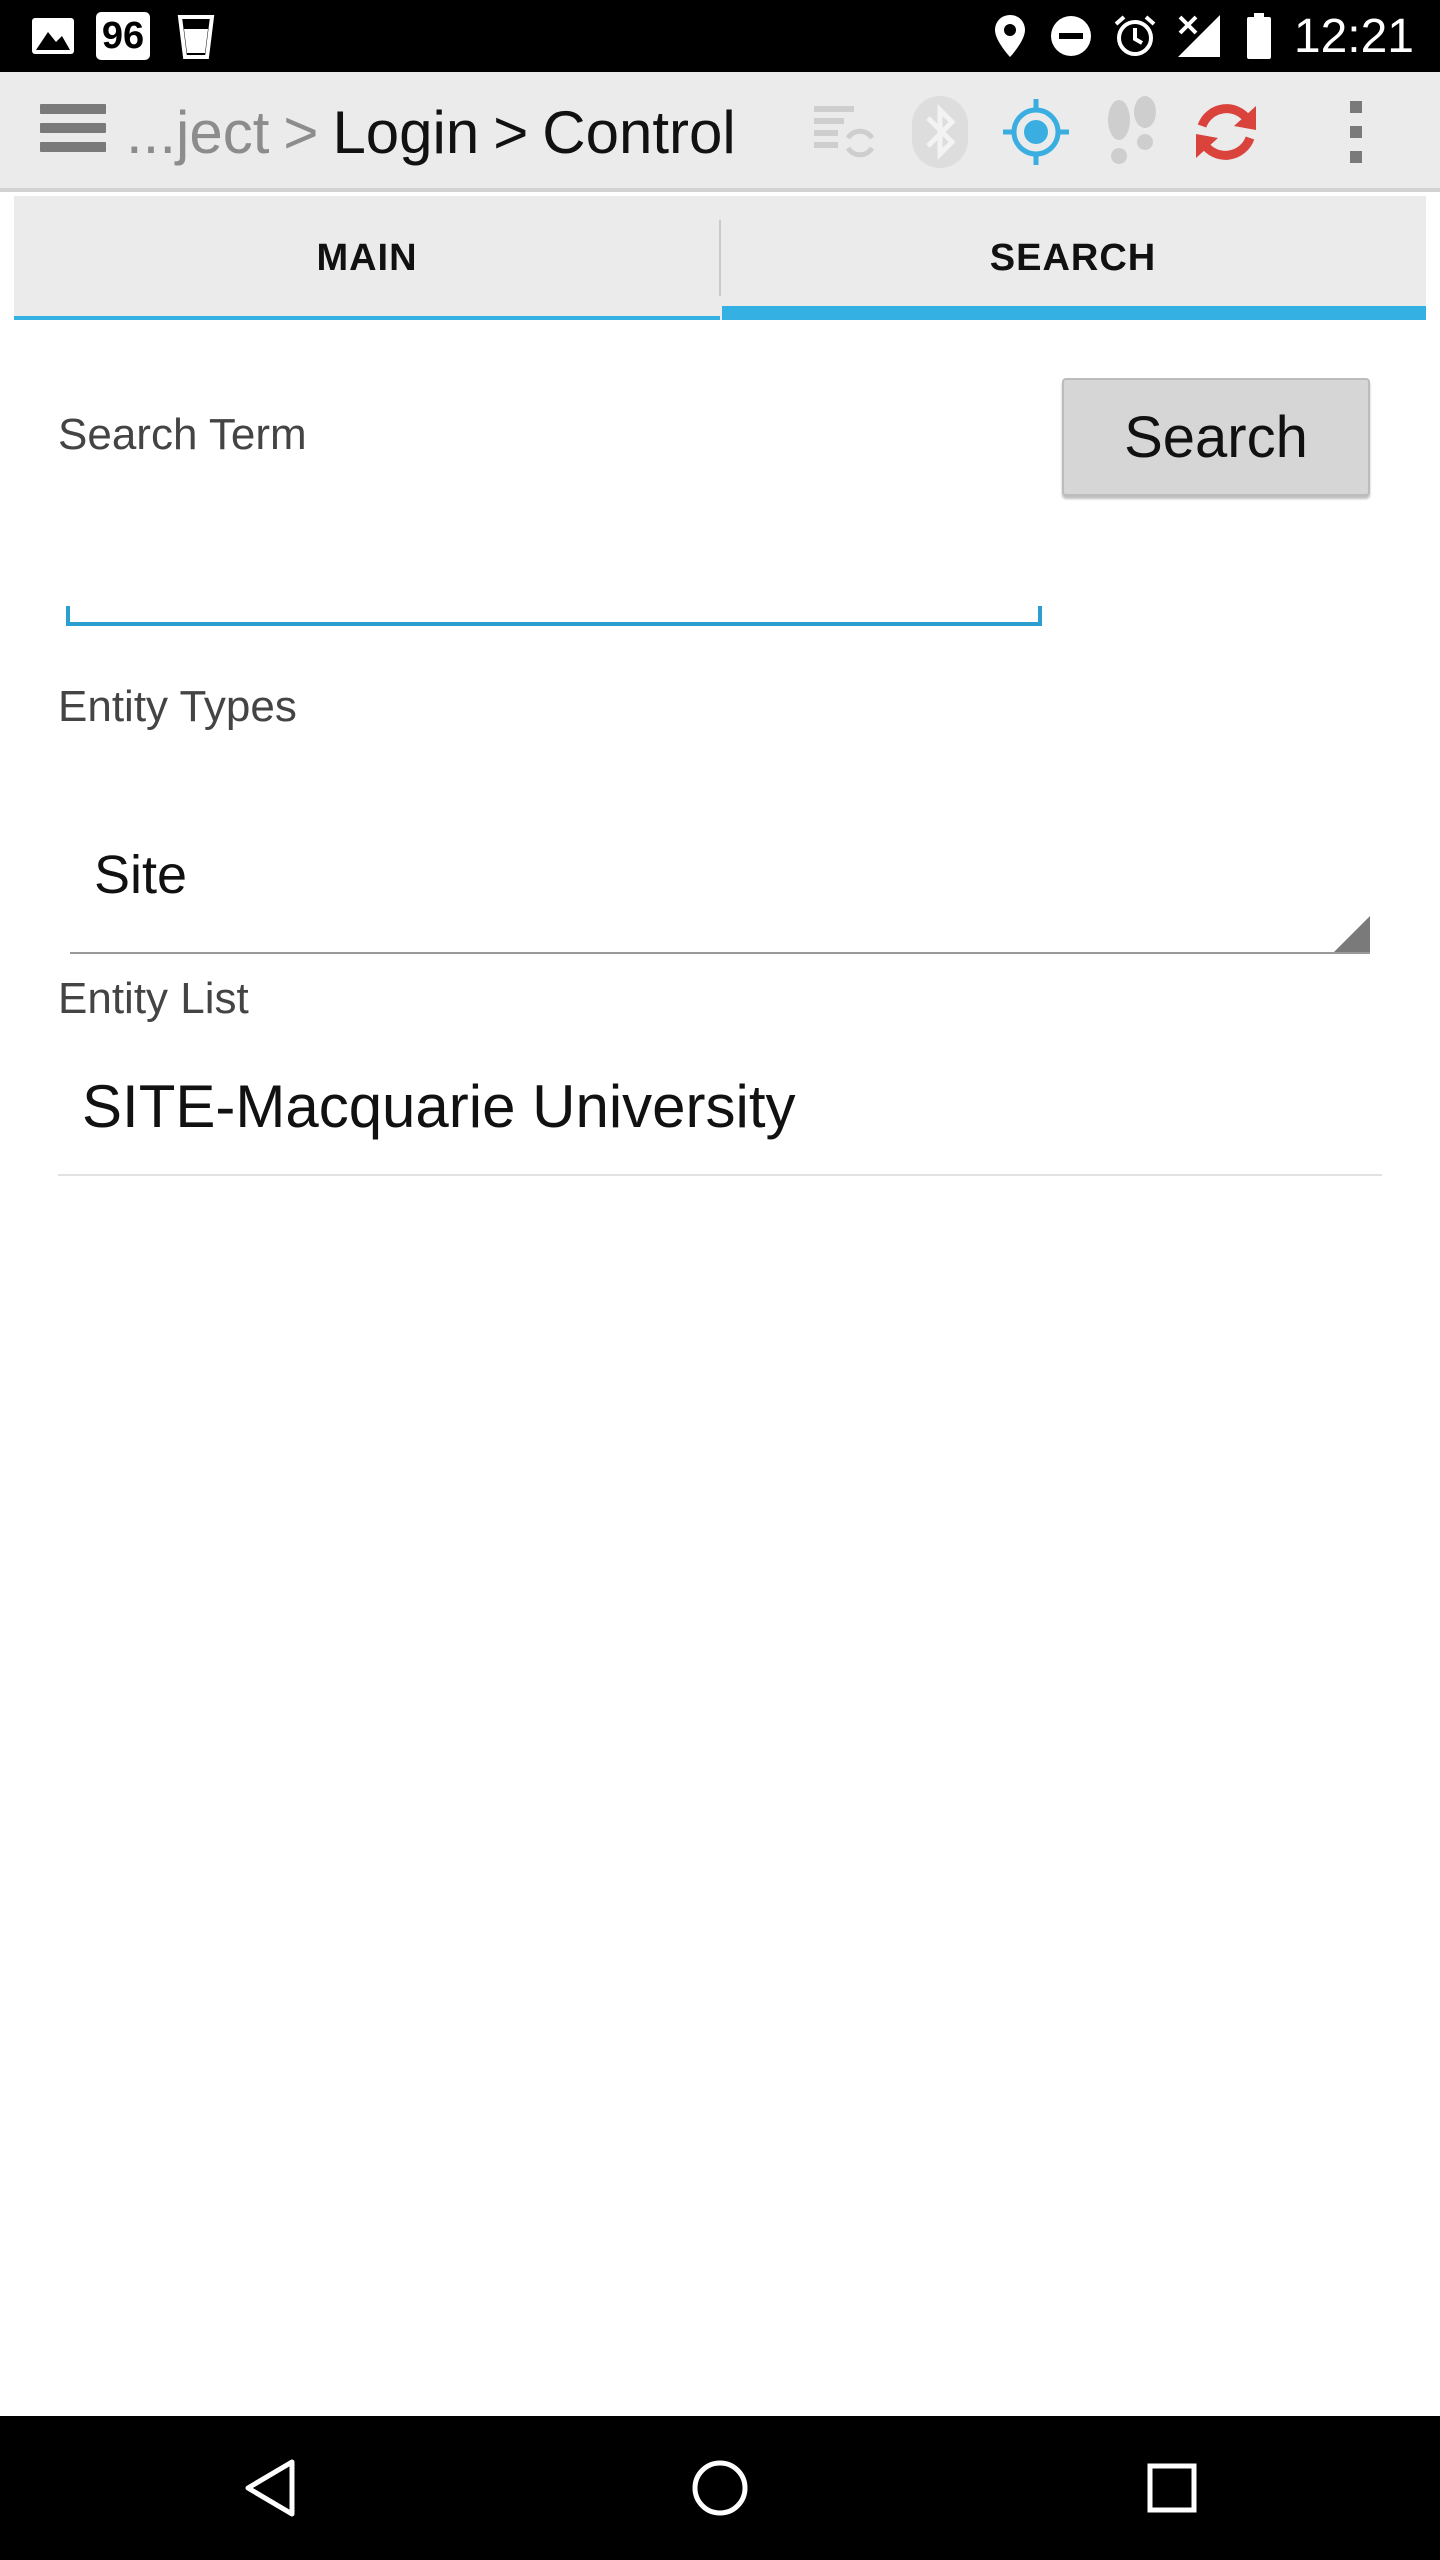  Describe the element at coordinates (720, 882) in the screenshot. I see `entity-types-dropdown: Site` at that location.